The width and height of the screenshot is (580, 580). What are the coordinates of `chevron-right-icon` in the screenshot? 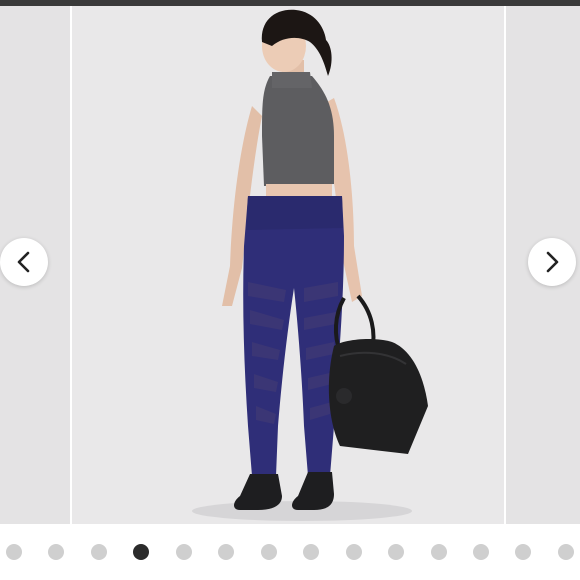 It's located at (552, 262).